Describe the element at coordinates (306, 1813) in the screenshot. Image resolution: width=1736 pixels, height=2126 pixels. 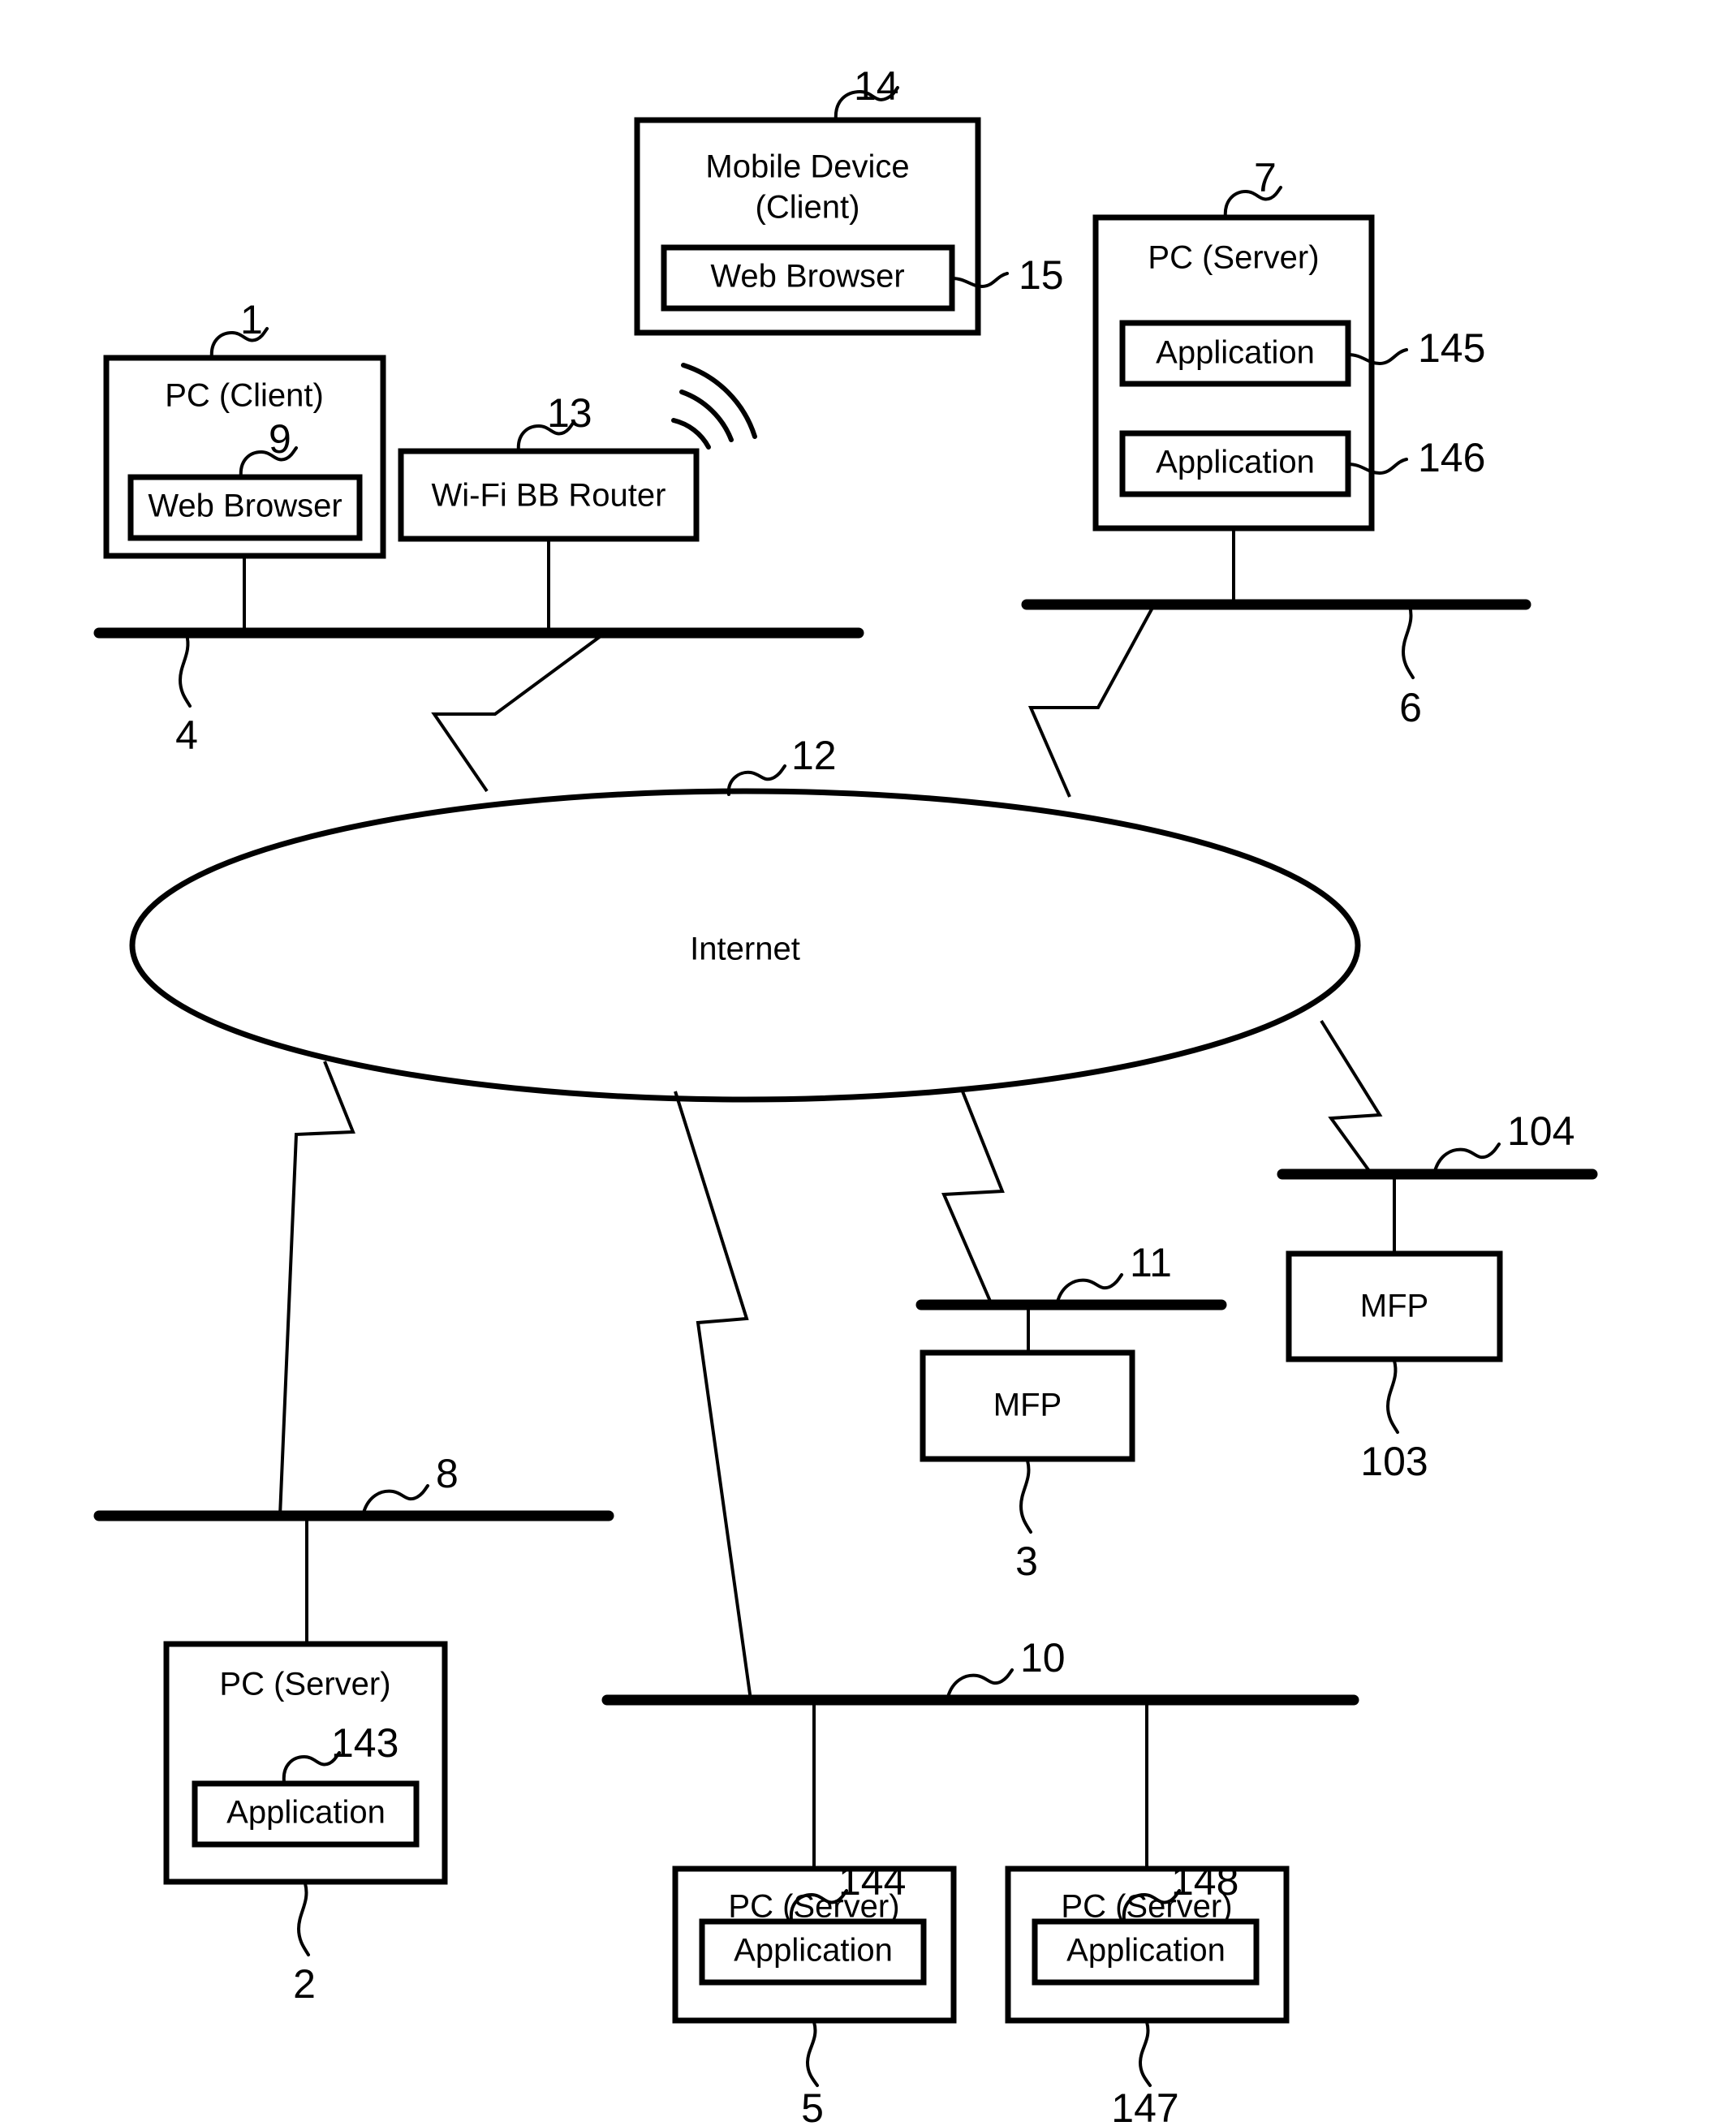
I see `application-143-label: Application` at that location.